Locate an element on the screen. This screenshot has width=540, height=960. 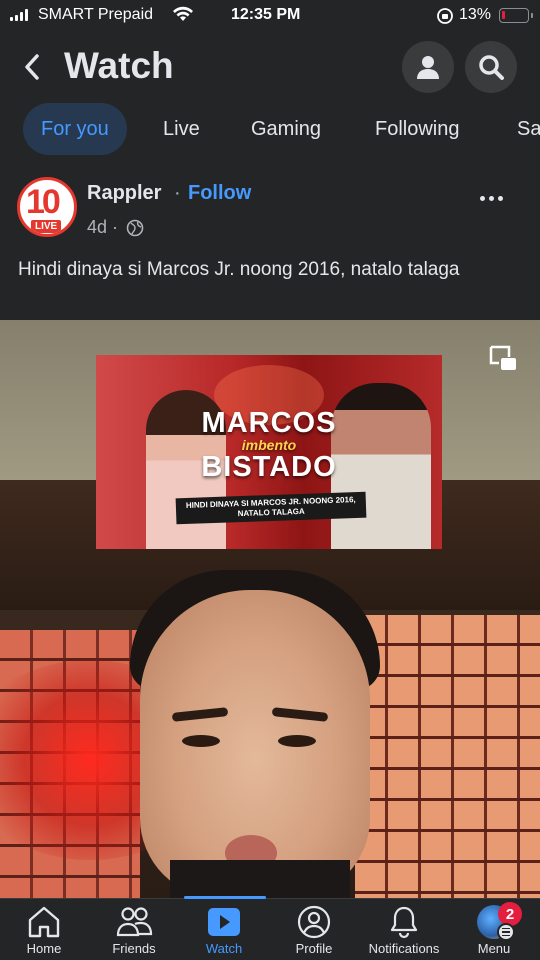
presenter-shirt is located at coordinates (260, 879).